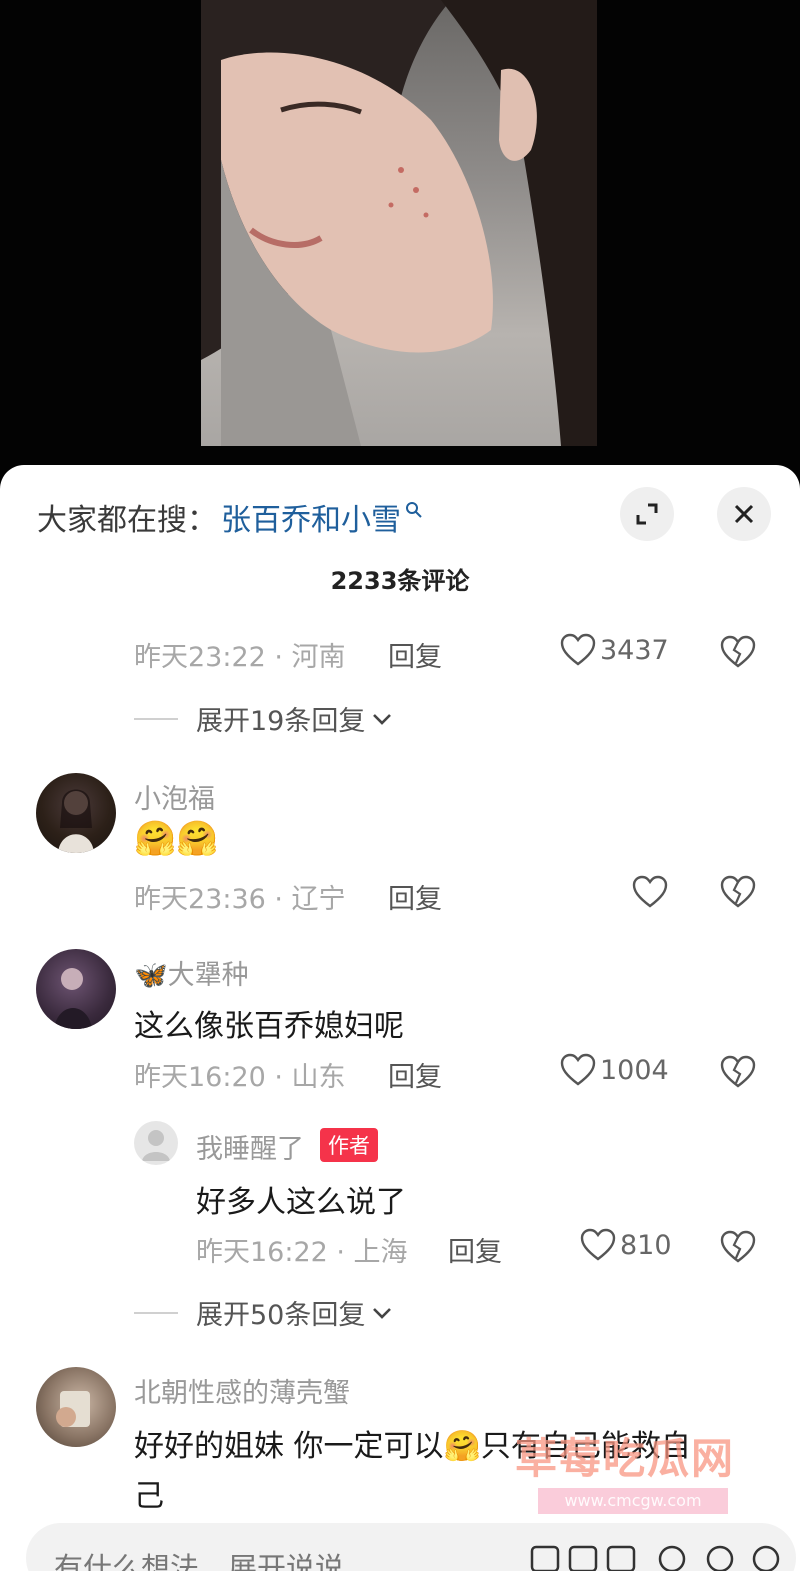 The width and height of the screenshot is (800, 1571). Describe the element at coordinates (240, 899) in the screenshot. I see `comment-meta: 昨天23:36 · 辽宁` at that location.